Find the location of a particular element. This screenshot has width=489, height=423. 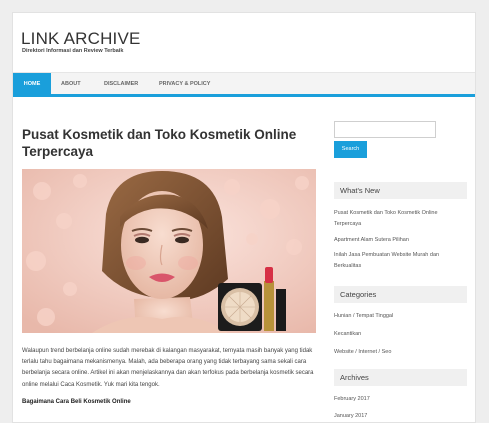

main-navigation: HOME ABOUT DISCLAIMER PRIVACY & POLICY is located at coordinates (244, 84).